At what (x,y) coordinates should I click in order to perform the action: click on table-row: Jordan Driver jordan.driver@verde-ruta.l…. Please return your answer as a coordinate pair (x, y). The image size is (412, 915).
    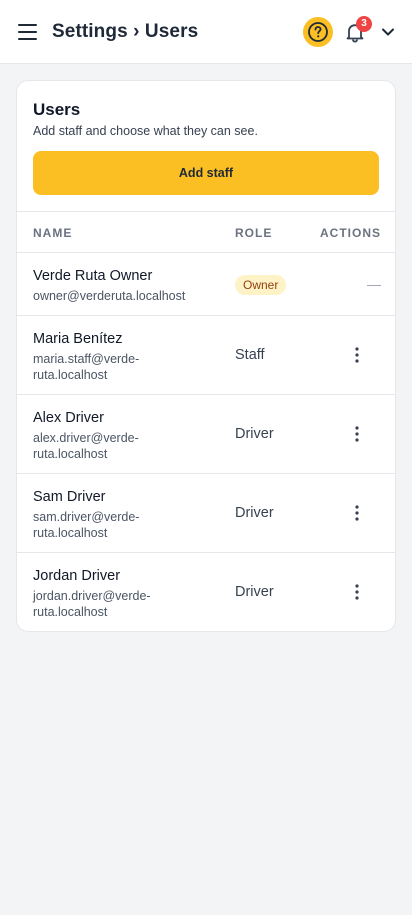
    Looking at the image, I should click on (206, 592).